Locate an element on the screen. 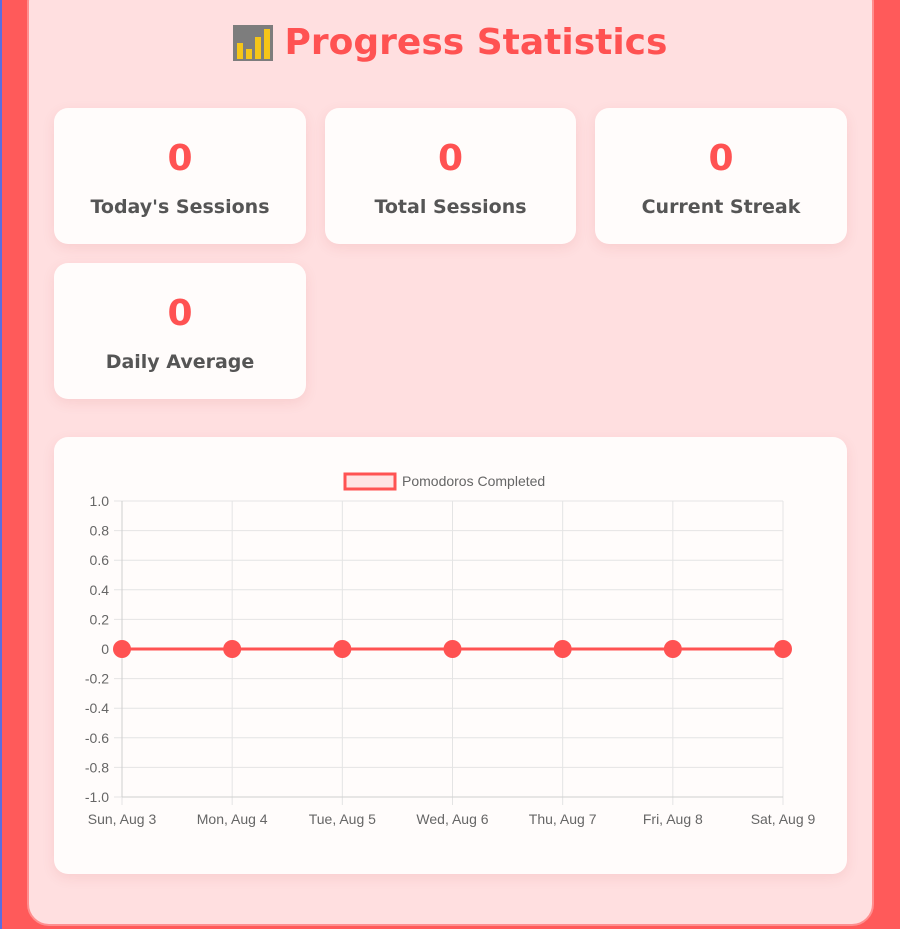 Image resolution: width=900 pixels, height=929 pixels. y-tick-label: 0 is located at coordinates (105, 649).